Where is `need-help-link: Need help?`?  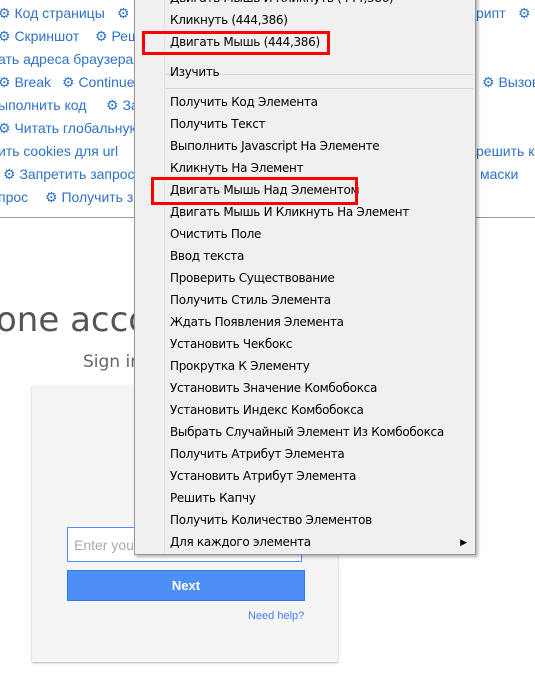 need-help-link: Need help? is located at coordinates (276, 616).